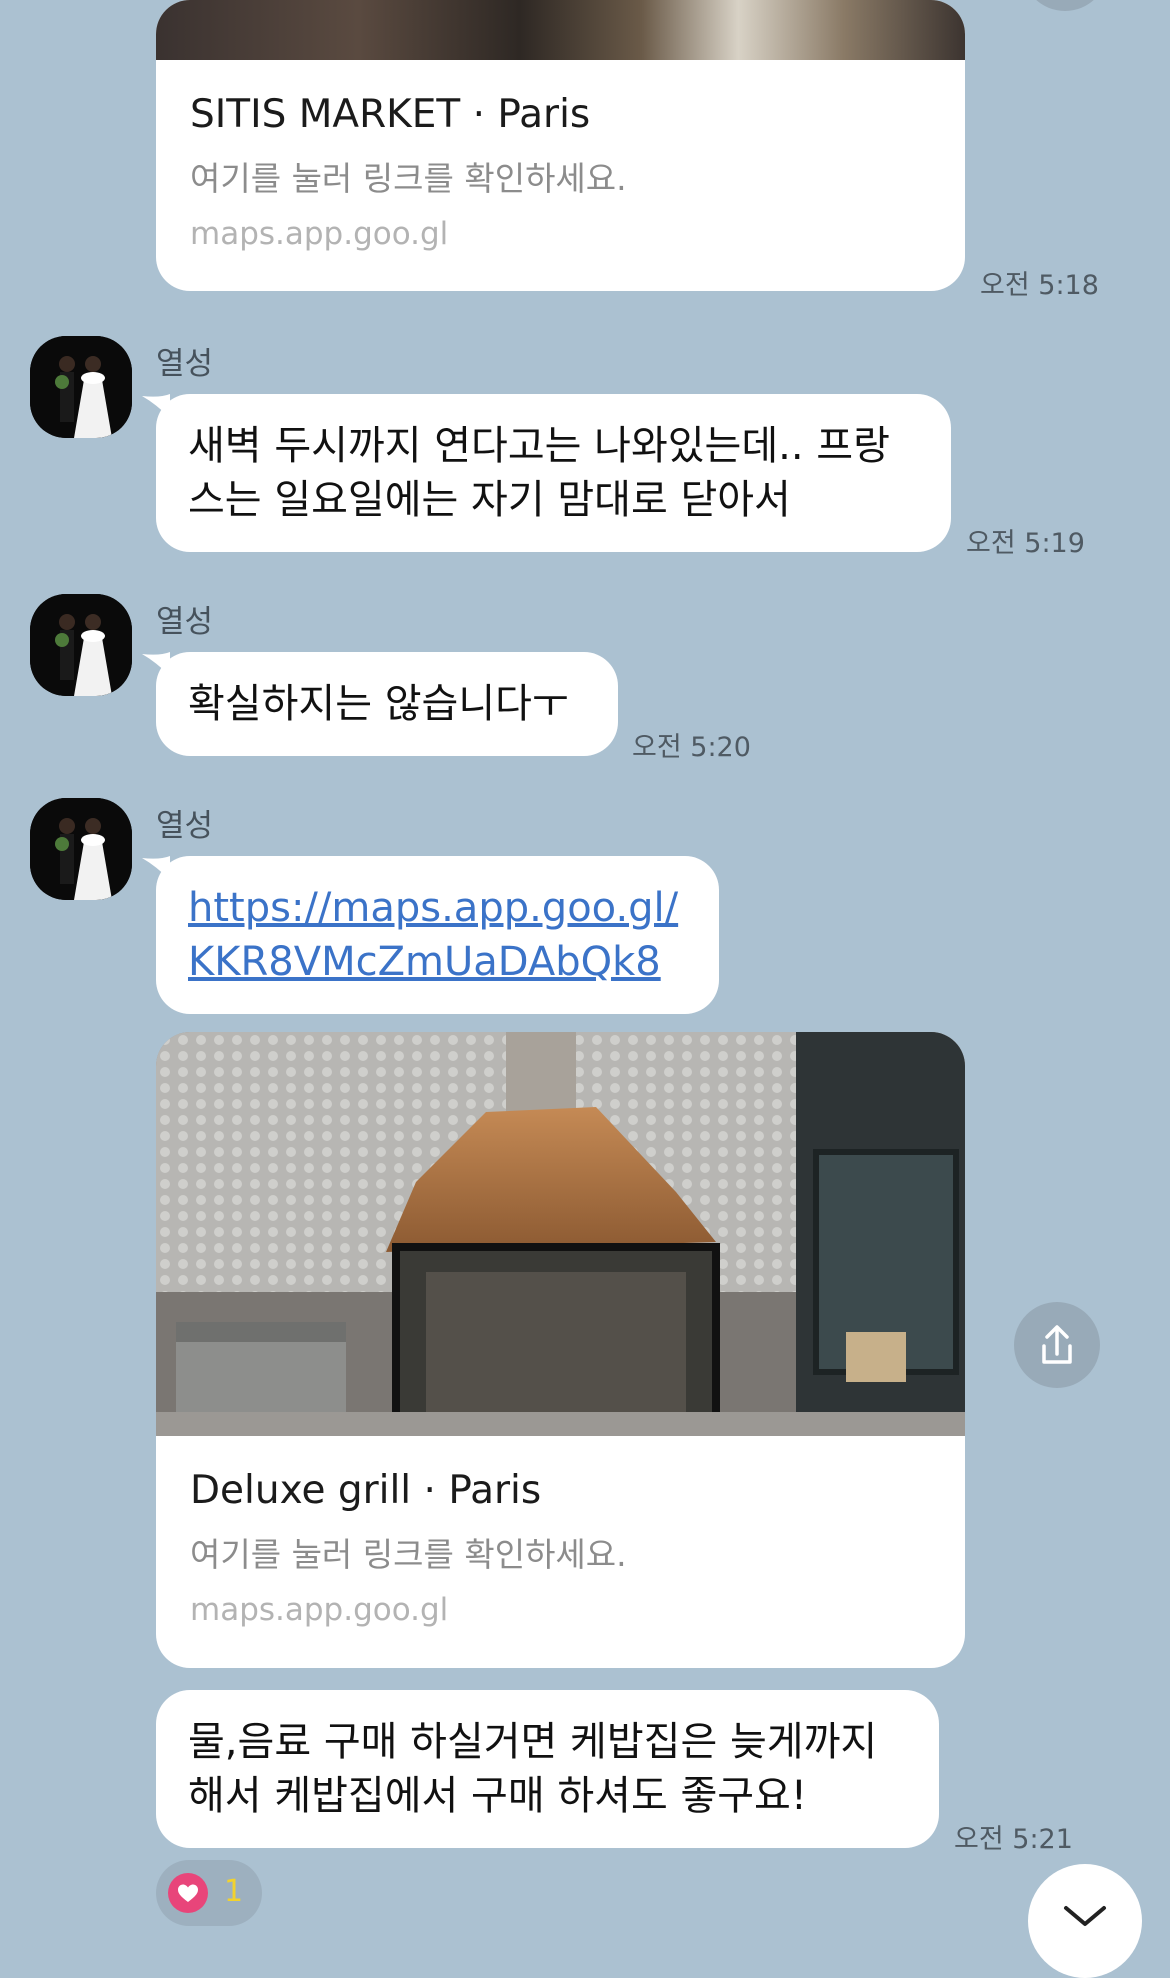 Image resolution: width=1170 pixels, height=1978 pixels. Describe the element at coordinates (378, 704) in the screenshot. I see `message-text-line: 확실하지는 않습니다ㅜ` at that location.